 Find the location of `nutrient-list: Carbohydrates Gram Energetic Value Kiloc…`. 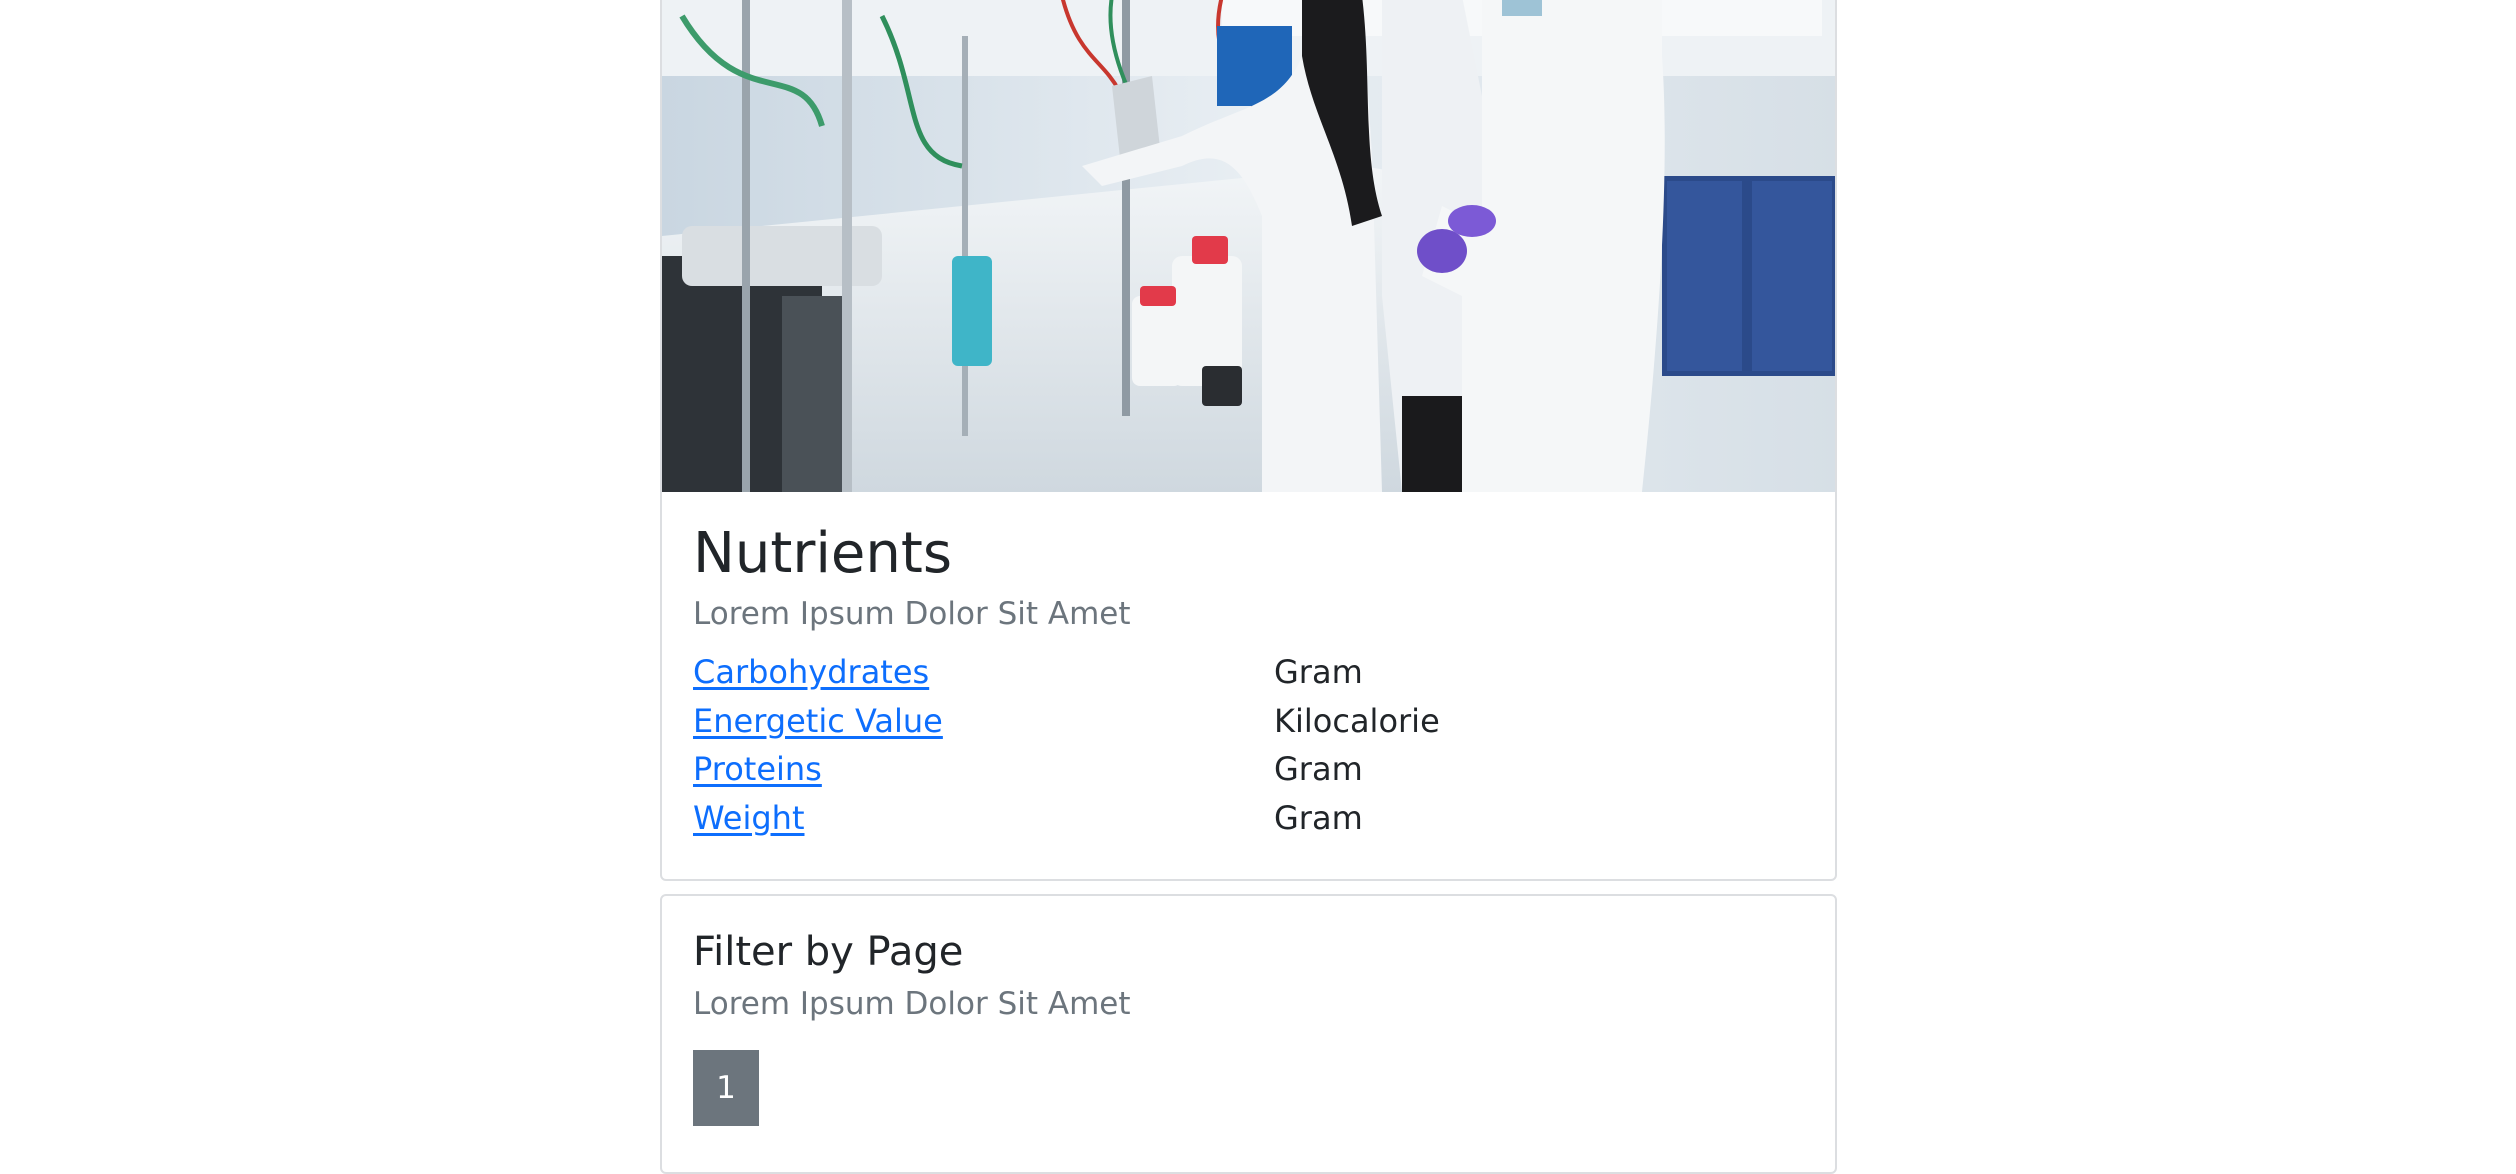

nutrient-list: Carbohydrates Gram Energetic Value Kiloc… is located at coordinates (1250, 747).